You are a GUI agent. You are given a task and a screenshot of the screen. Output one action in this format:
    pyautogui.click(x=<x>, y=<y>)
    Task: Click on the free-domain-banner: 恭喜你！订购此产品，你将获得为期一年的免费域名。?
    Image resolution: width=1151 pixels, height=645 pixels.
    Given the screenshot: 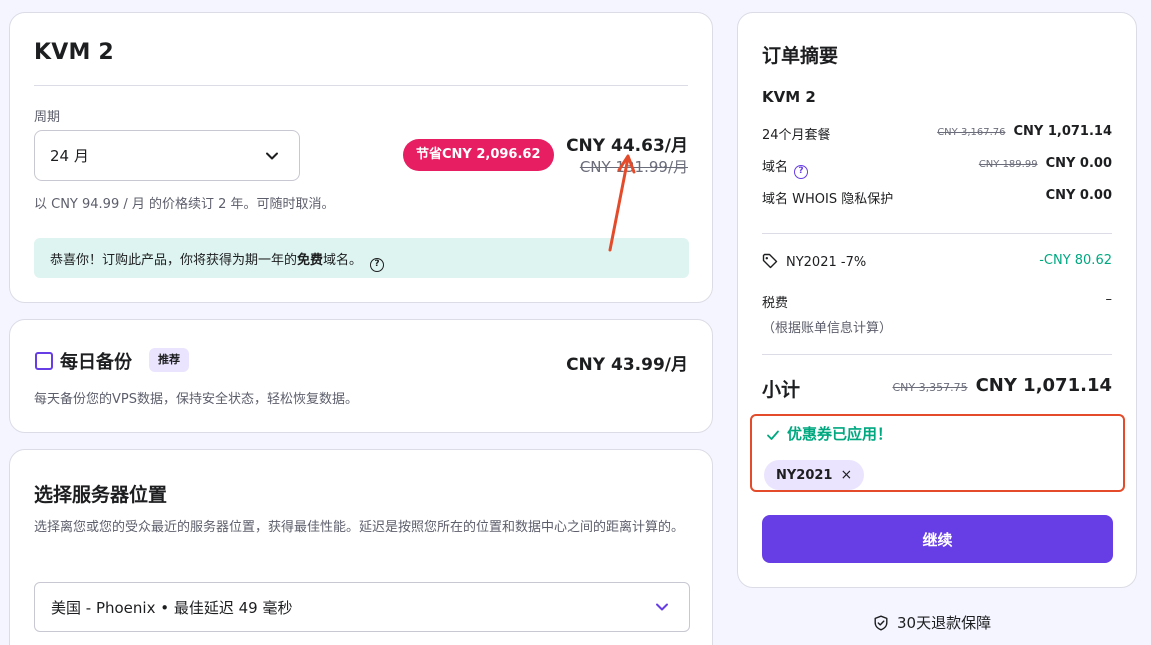 What is the action you would take?
    pyautogui.click(x=361, y=258)
    